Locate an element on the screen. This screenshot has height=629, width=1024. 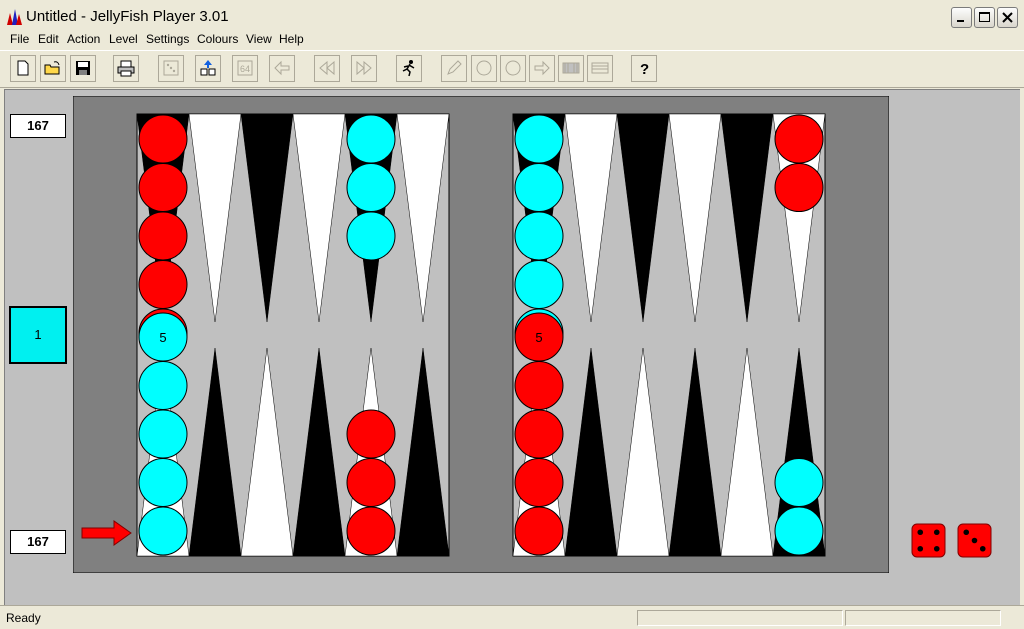
save-icon is located at coordinates (83, 68).